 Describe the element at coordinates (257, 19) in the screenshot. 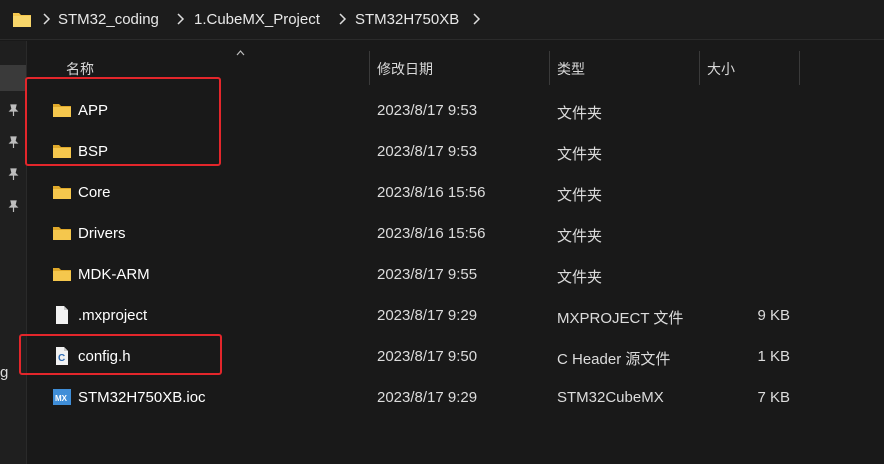

I see `breadcrumb-item: 1.CubeMX_Project` at that location.